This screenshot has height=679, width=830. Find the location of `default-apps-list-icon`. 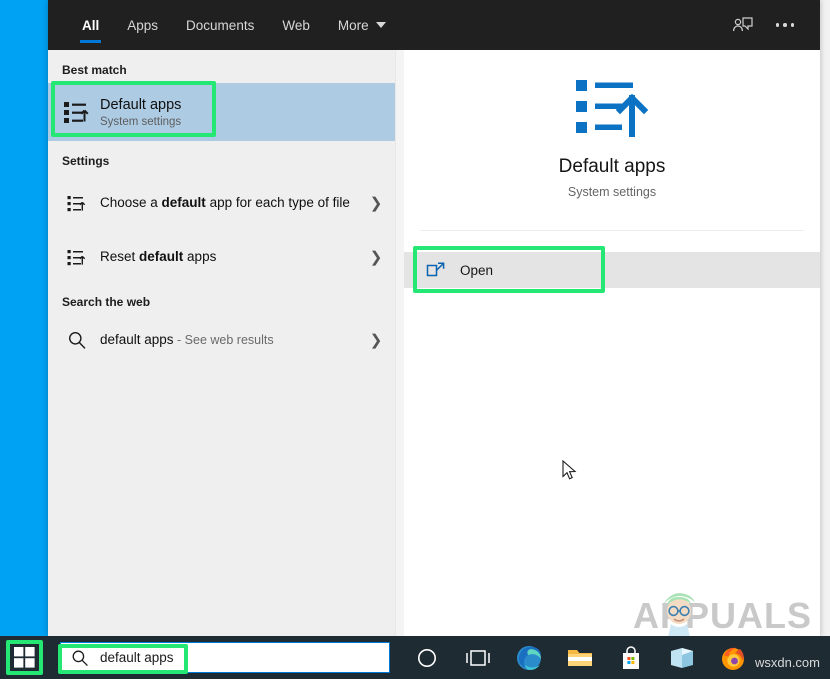

default-apps-list-icon is located at coordinates (77, 112).